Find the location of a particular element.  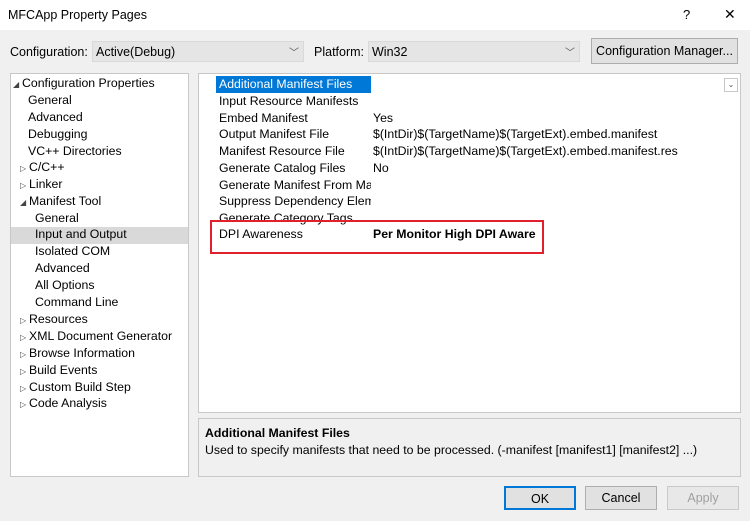

tree-item-label: Resources is located at coordinates (58, 319).